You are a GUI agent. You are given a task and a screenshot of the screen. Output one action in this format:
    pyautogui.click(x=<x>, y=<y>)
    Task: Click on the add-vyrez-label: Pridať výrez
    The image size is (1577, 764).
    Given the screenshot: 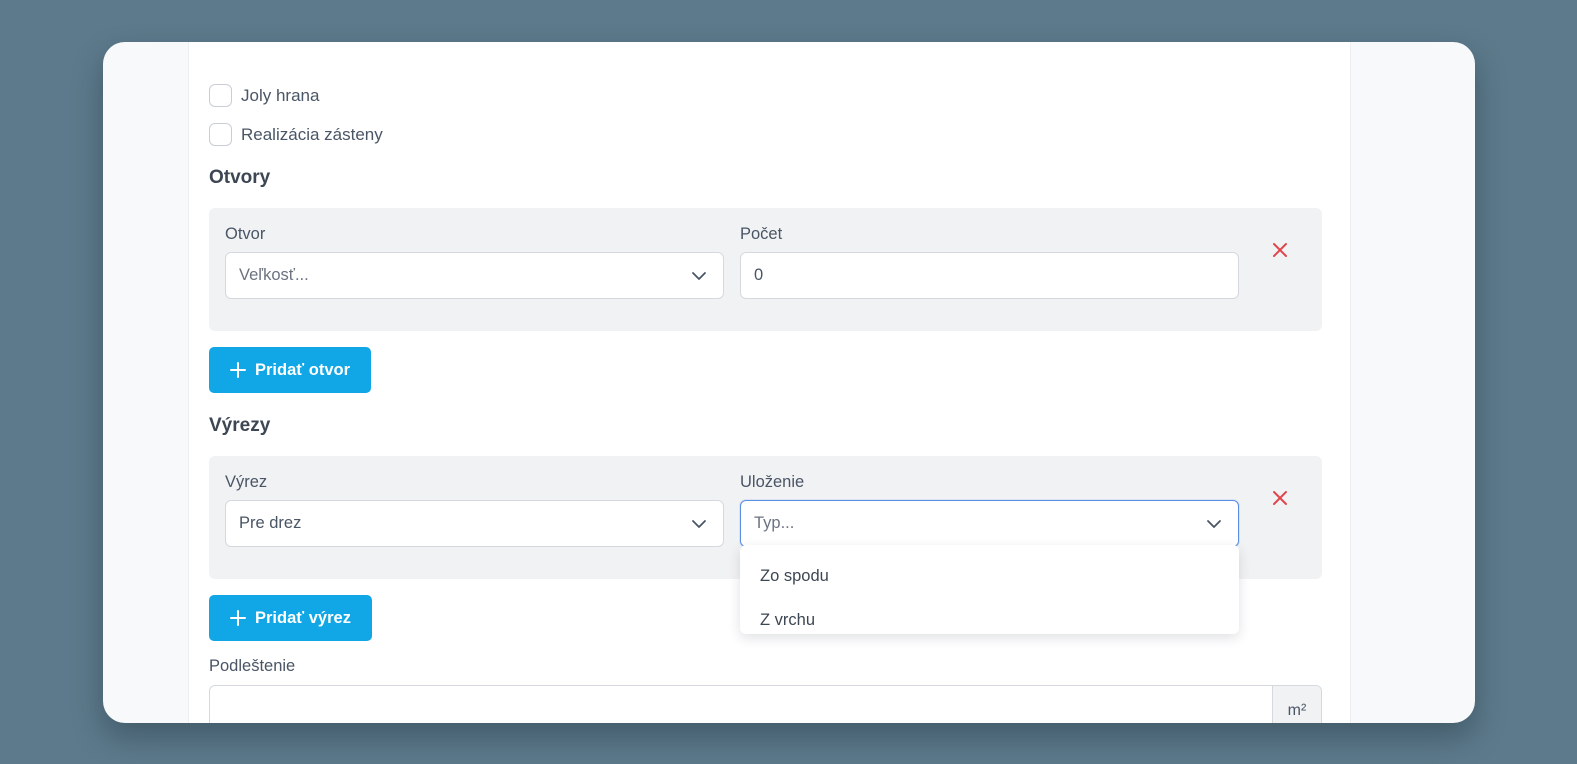 What is the action you would take?
    pyautogui.click(x=303, y=617)
    